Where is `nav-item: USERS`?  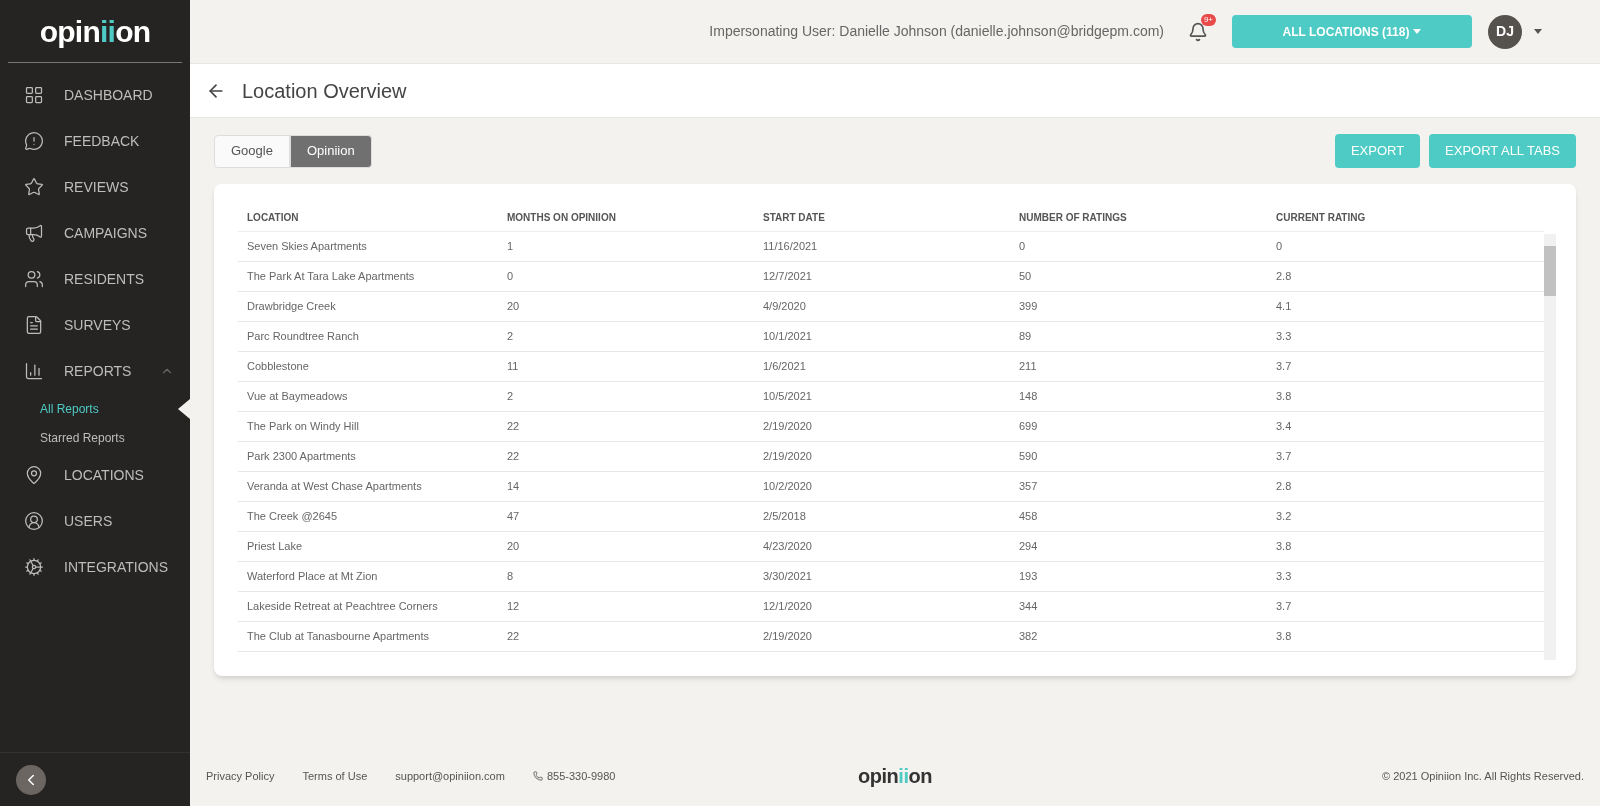
nav-item: USERS is located at coordinates (95, 521).